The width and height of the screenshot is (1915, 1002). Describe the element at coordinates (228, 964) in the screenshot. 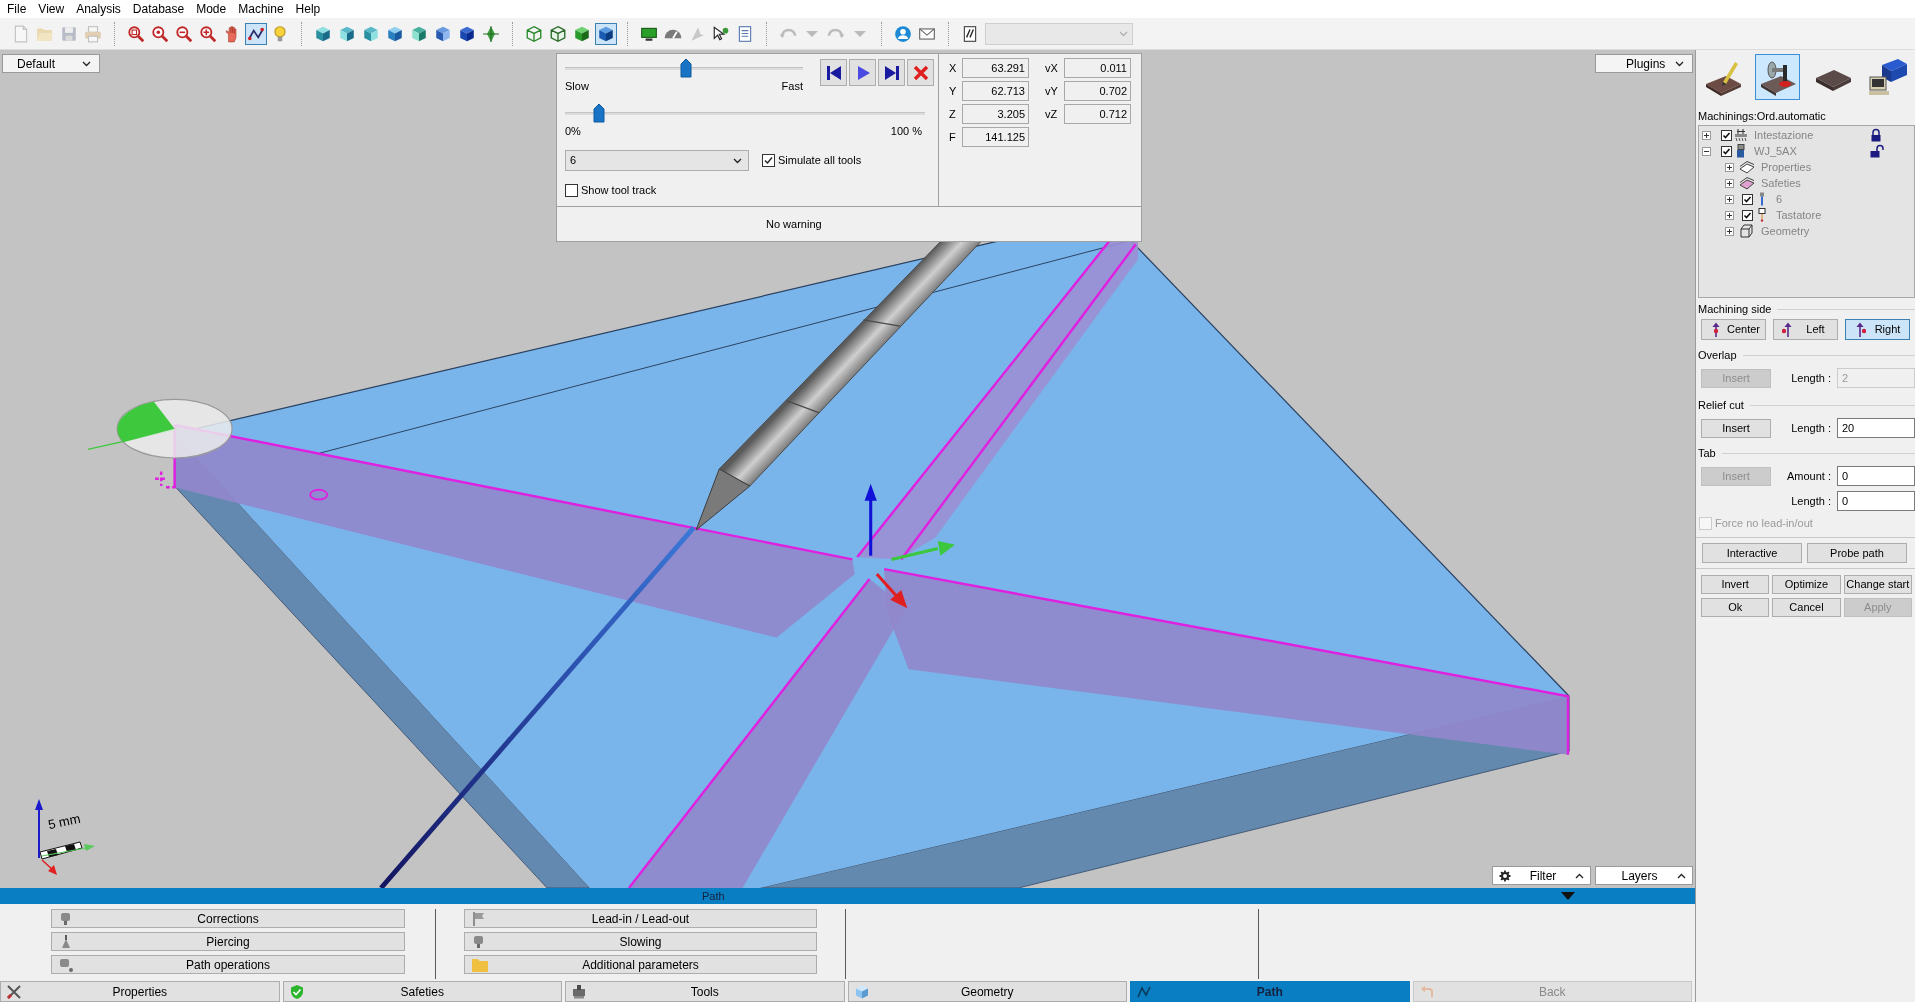

I see `path-option-button: Path operations` at that location.